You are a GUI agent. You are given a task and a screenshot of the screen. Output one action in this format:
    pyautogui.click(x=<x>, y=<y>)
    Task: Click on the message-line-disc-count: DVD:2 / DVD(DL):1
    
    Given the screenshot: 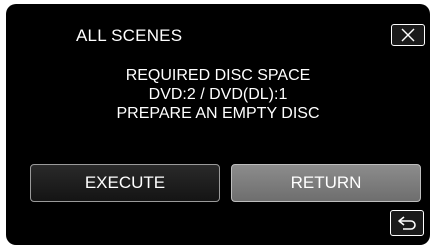 What is the action you would take?
    pyautogui.click(x=218, y=94)
    